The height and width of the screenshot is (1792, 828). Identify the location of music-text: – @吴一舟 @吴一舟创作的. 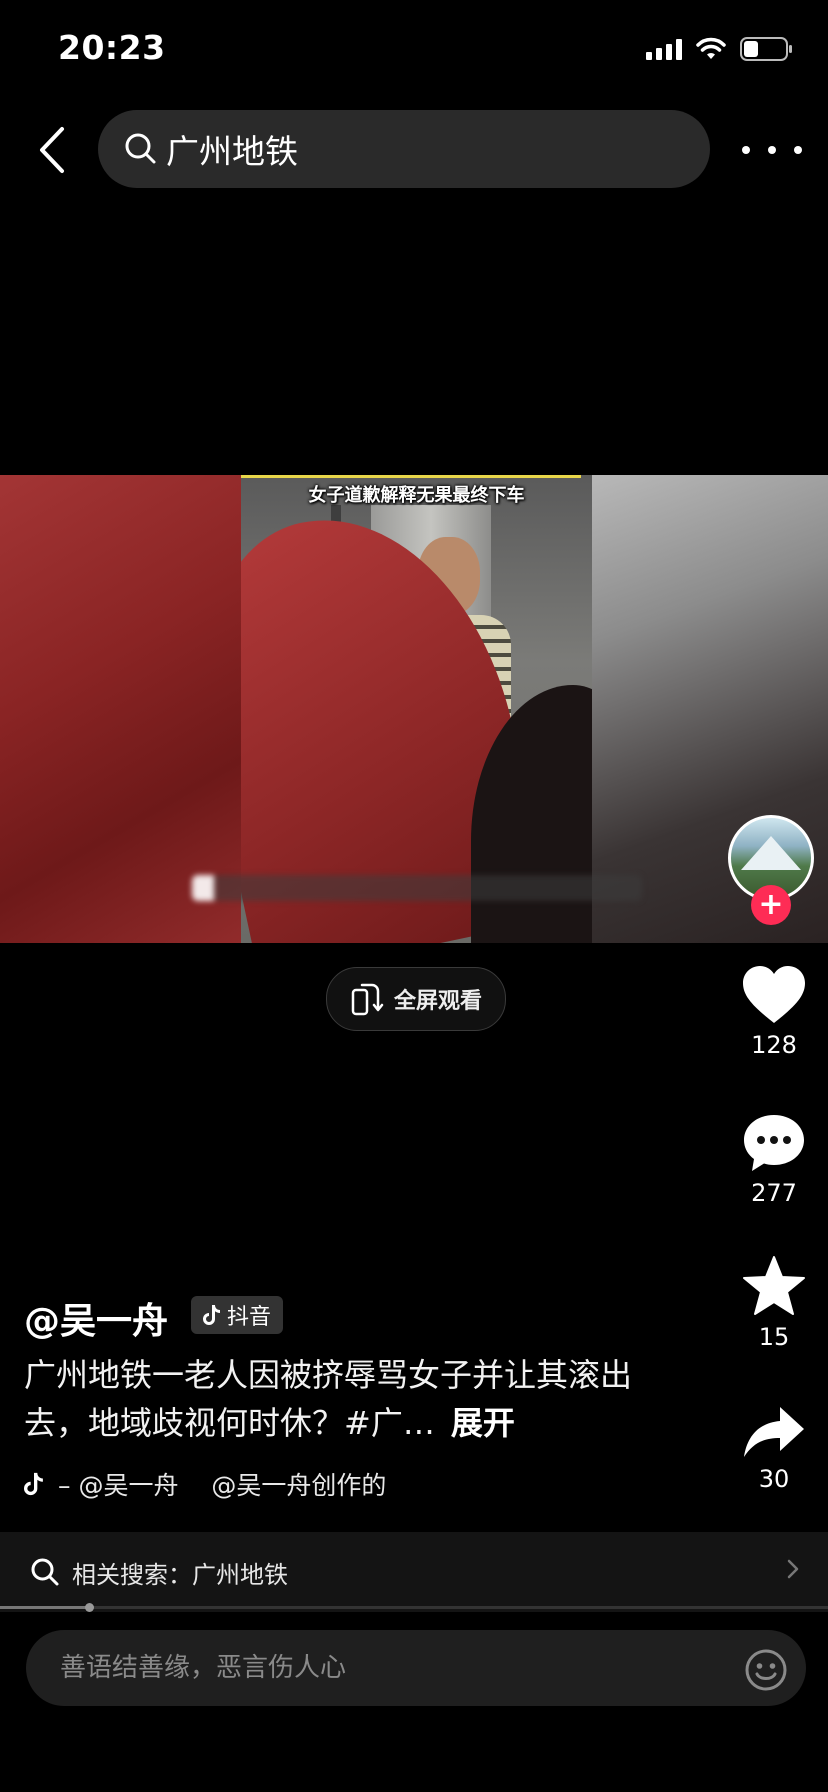
(222, 1485).